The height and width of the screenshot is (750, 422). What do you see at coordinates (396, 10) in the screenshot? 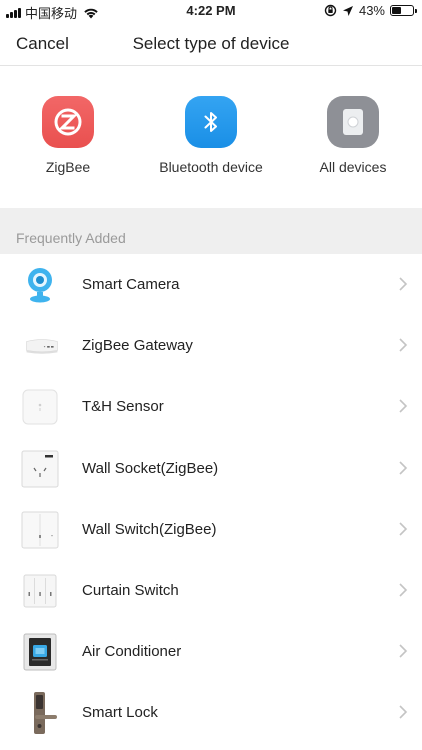
I see `battery-level` at bounding box center [396, 10].